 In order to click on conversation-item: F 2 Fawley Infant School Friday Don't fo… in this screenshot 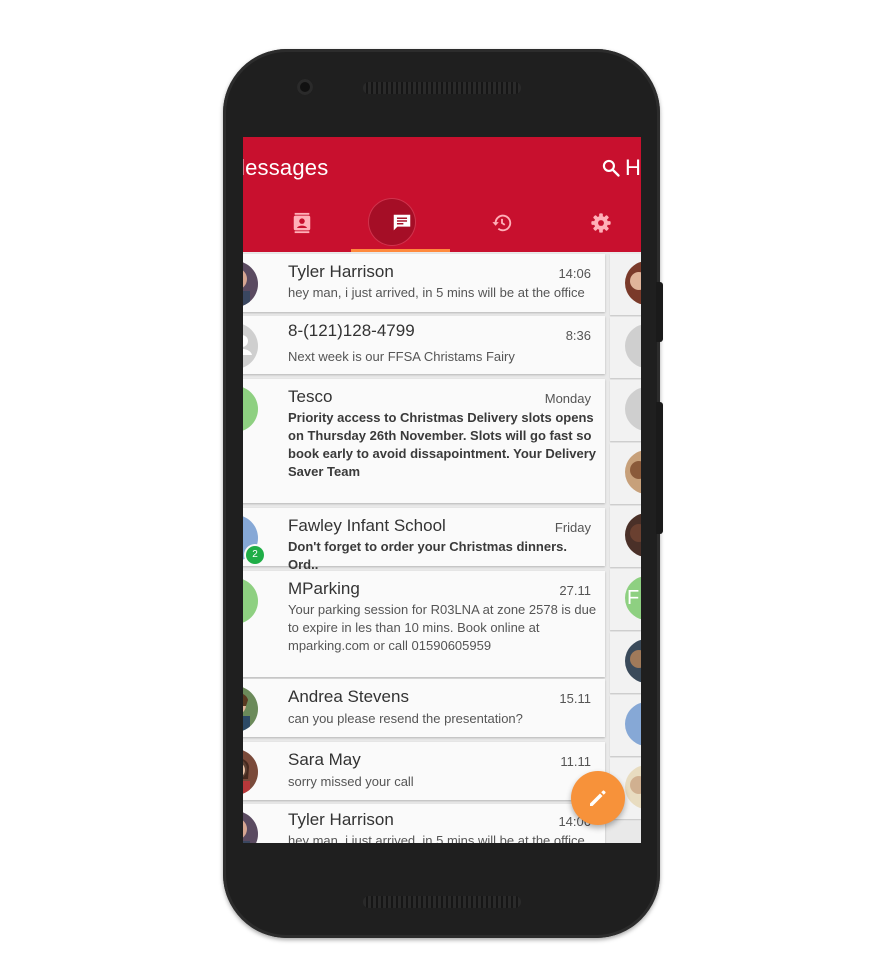, I will do `click(424, 540)`.